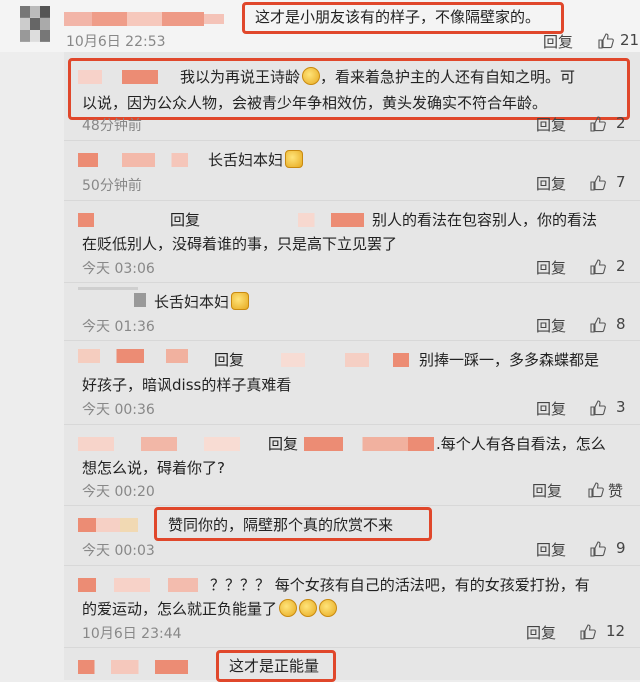 Image resolution: width=640 pixels, height=682 pixels. I want to click on comment-text: 在贬低别人，没碍着谁的事，只是高下立见罢了, so click(240, 244).